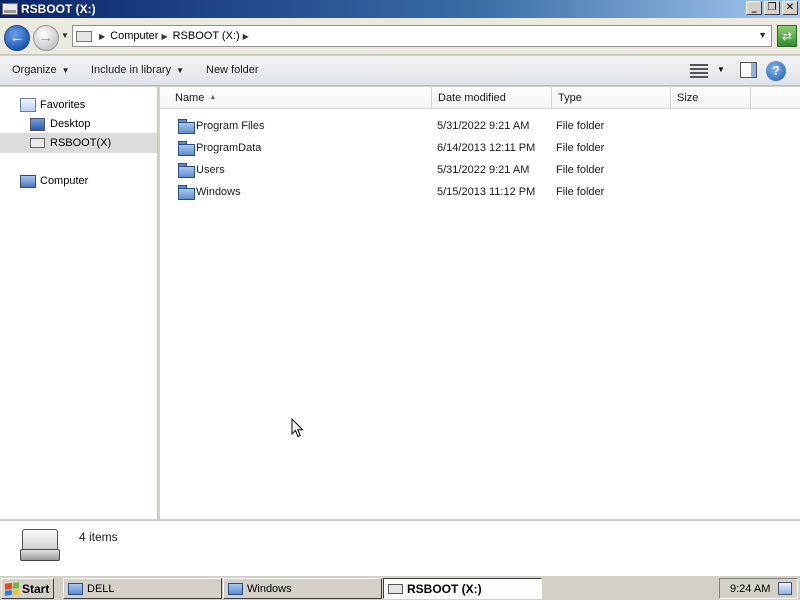 The height and width of the screenshot is (600, 800). I want to click on nav-rsboot: RSBOOT(X), so click(78, 143).